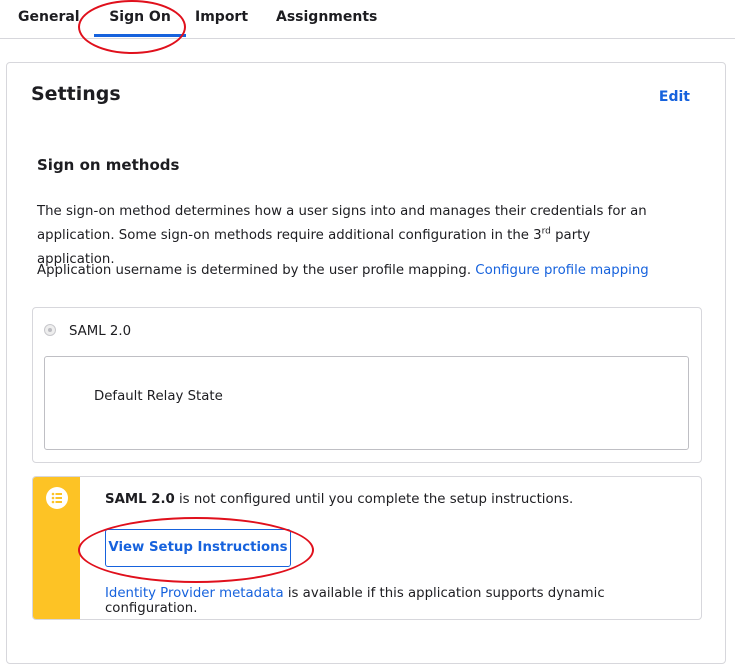  Describe the element at coordinates (158, 396) in the screenshot. I see `relay-state-label: Default Relay State` at that location.